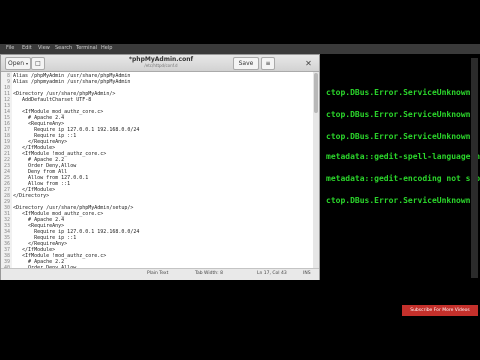 Image resolution: width=480 pixels, height=360 pixels. Describe the element at coordinates (106, 48) in the screenshot. I see `terminal-menu-help: Help` at that location.